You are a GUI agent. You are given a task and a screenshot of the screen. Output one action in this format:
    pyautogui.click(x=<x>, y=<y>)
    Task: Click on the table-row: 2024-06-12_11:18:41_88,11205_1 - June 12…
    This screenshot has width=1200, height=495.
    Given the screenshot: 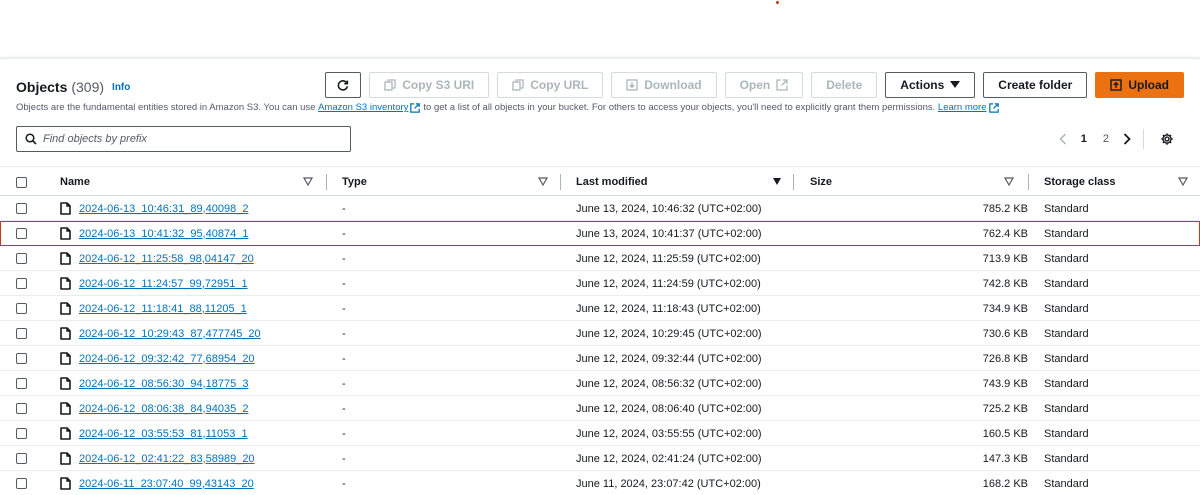 What is the action you would take?
    pyautogui.click(x=600, y=308)
    